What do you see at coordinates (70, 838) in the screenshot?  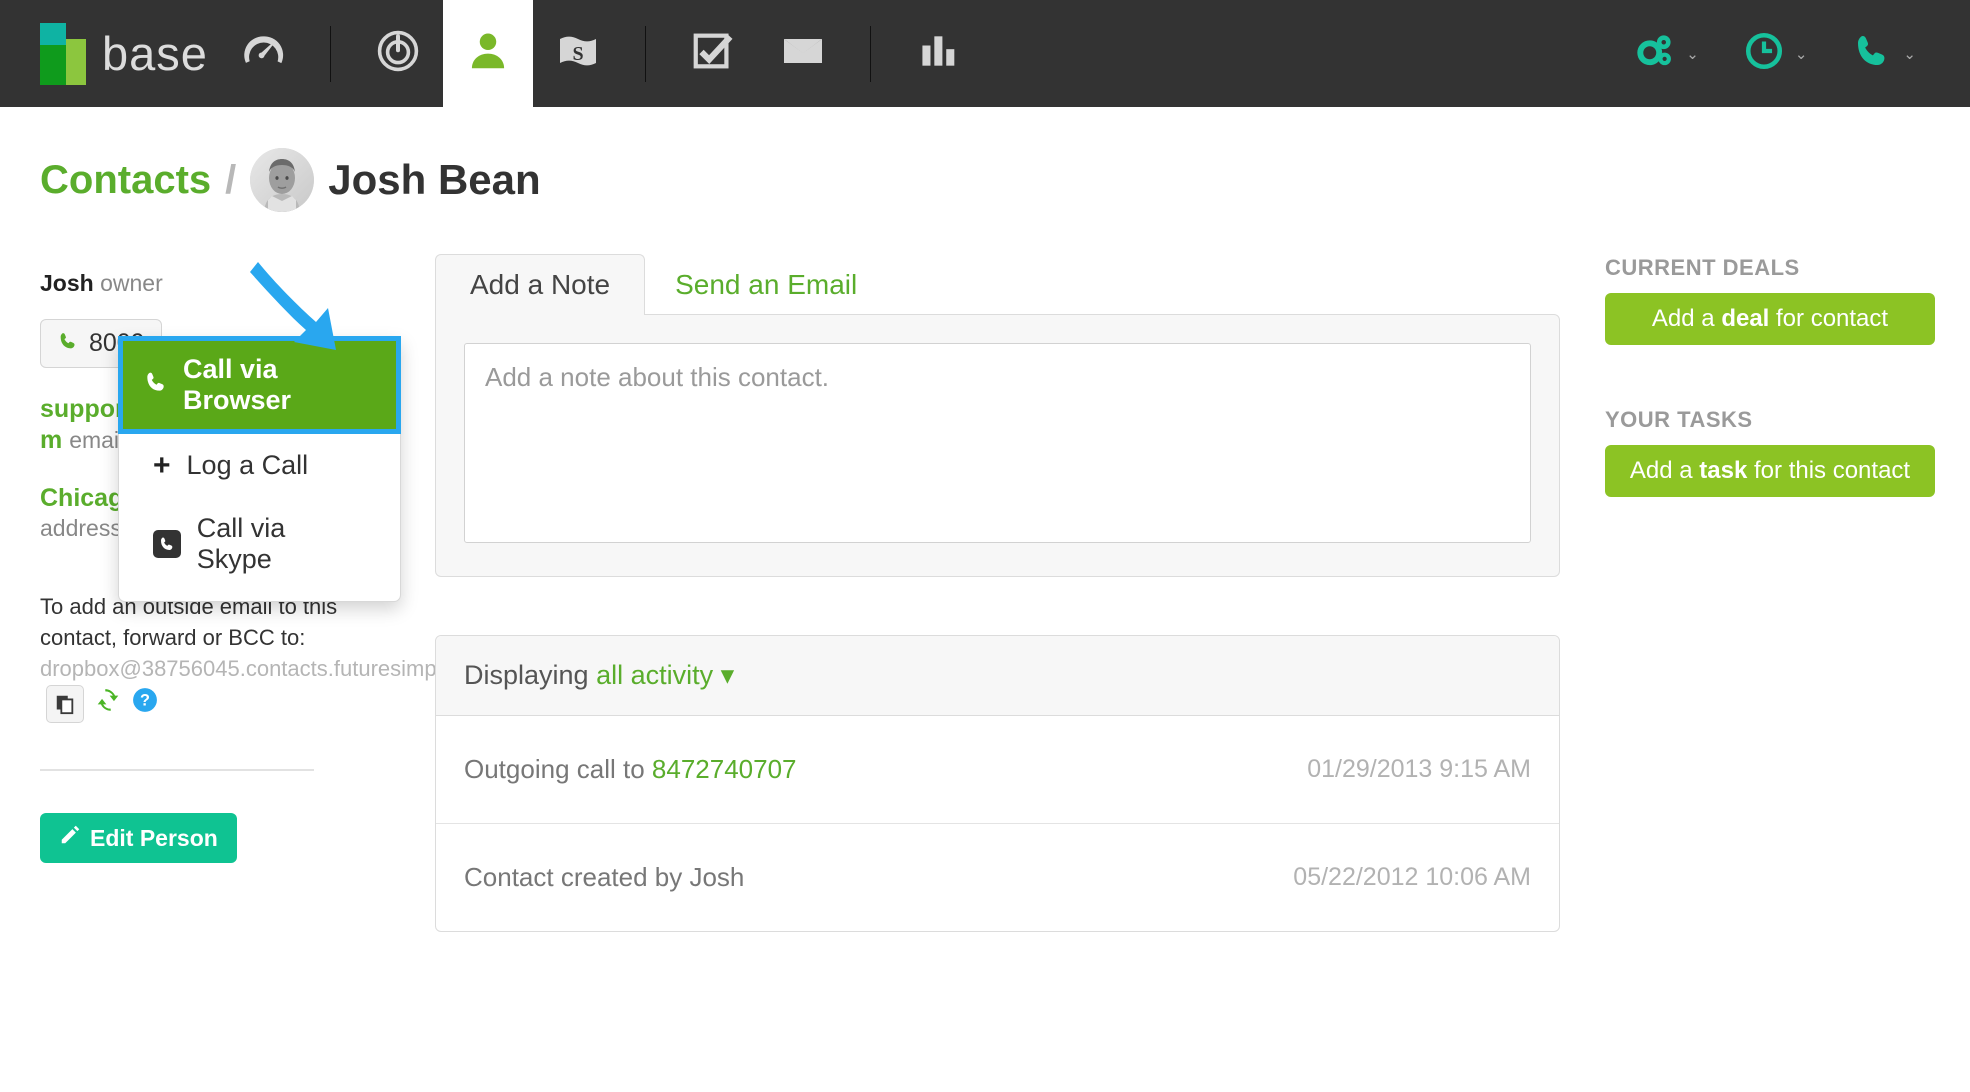 I see `pencil-icon` at bounding box center [70, 838].